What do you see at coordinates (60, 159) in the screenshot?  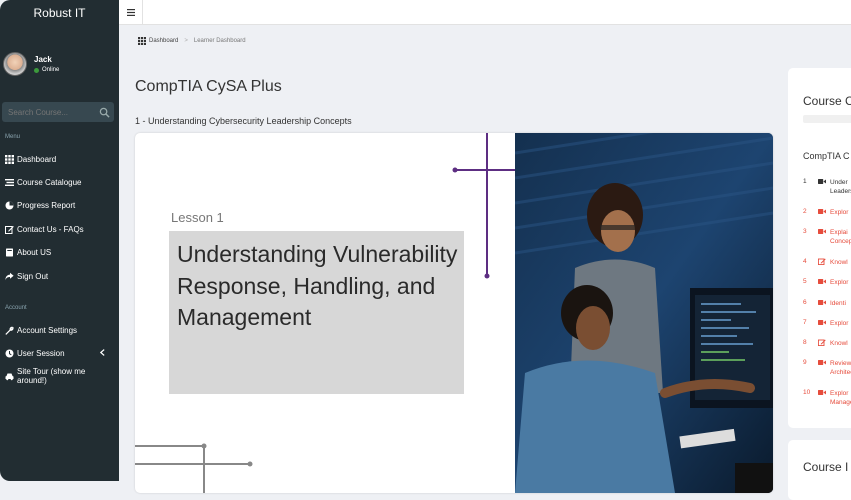 I see `nav-dashboard: Dashboard` at bounding box center [60, 159].